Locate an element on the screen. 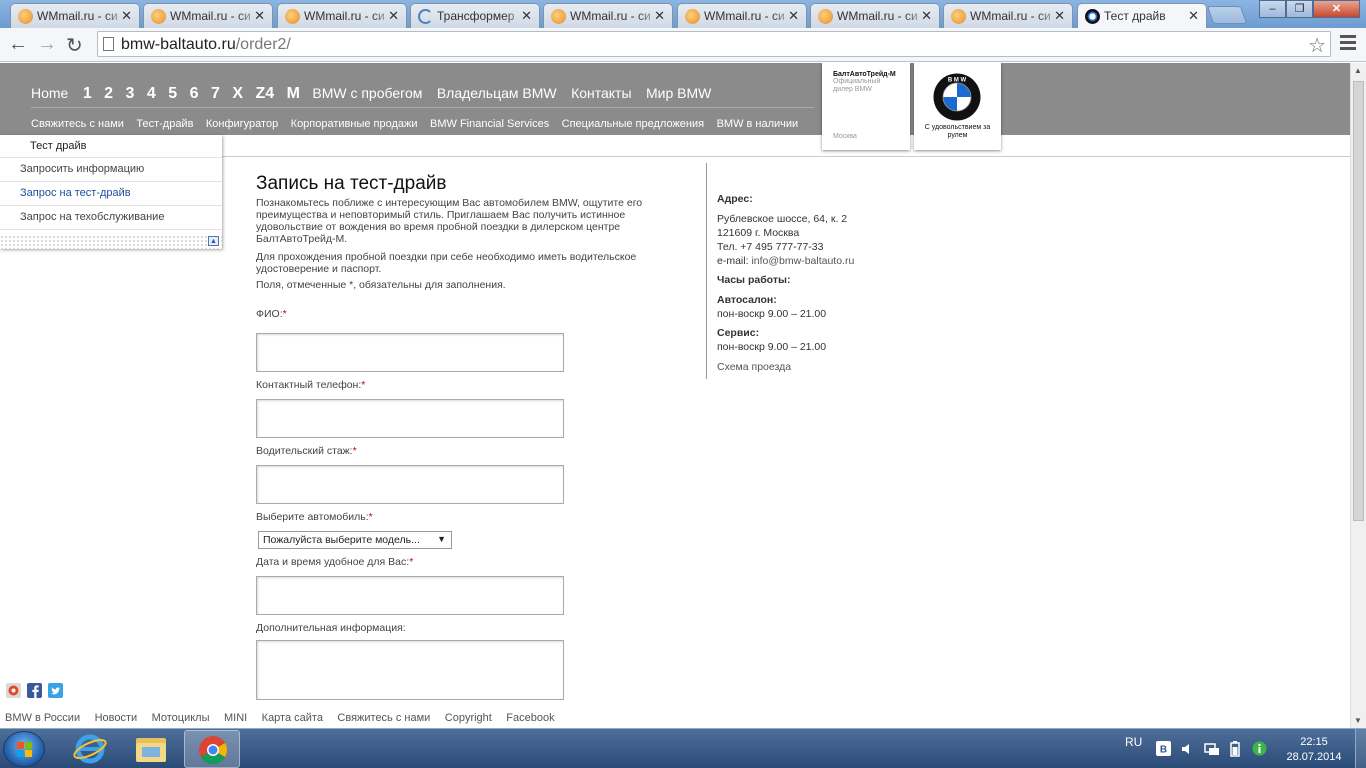 The height and width of the screenshot is (768, 1366). footer-link: Свяжитесь с нами is located at coordinates (383, 718).